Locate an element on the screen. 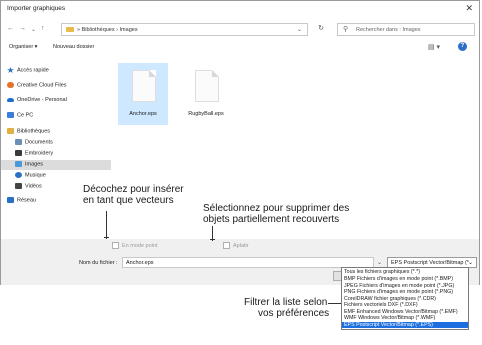 This screenshot has width=482, height=345. refresh-icon: ↻ is located at coordinates (321, 29).